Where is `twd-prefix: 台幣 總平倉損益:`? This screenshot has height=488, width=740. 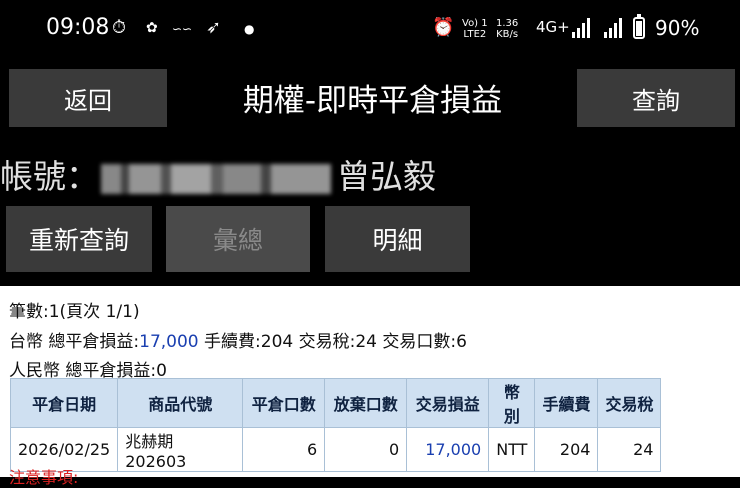
twd-prefix: 台幣 總平倉損益: is located at coordinates (74, 342).